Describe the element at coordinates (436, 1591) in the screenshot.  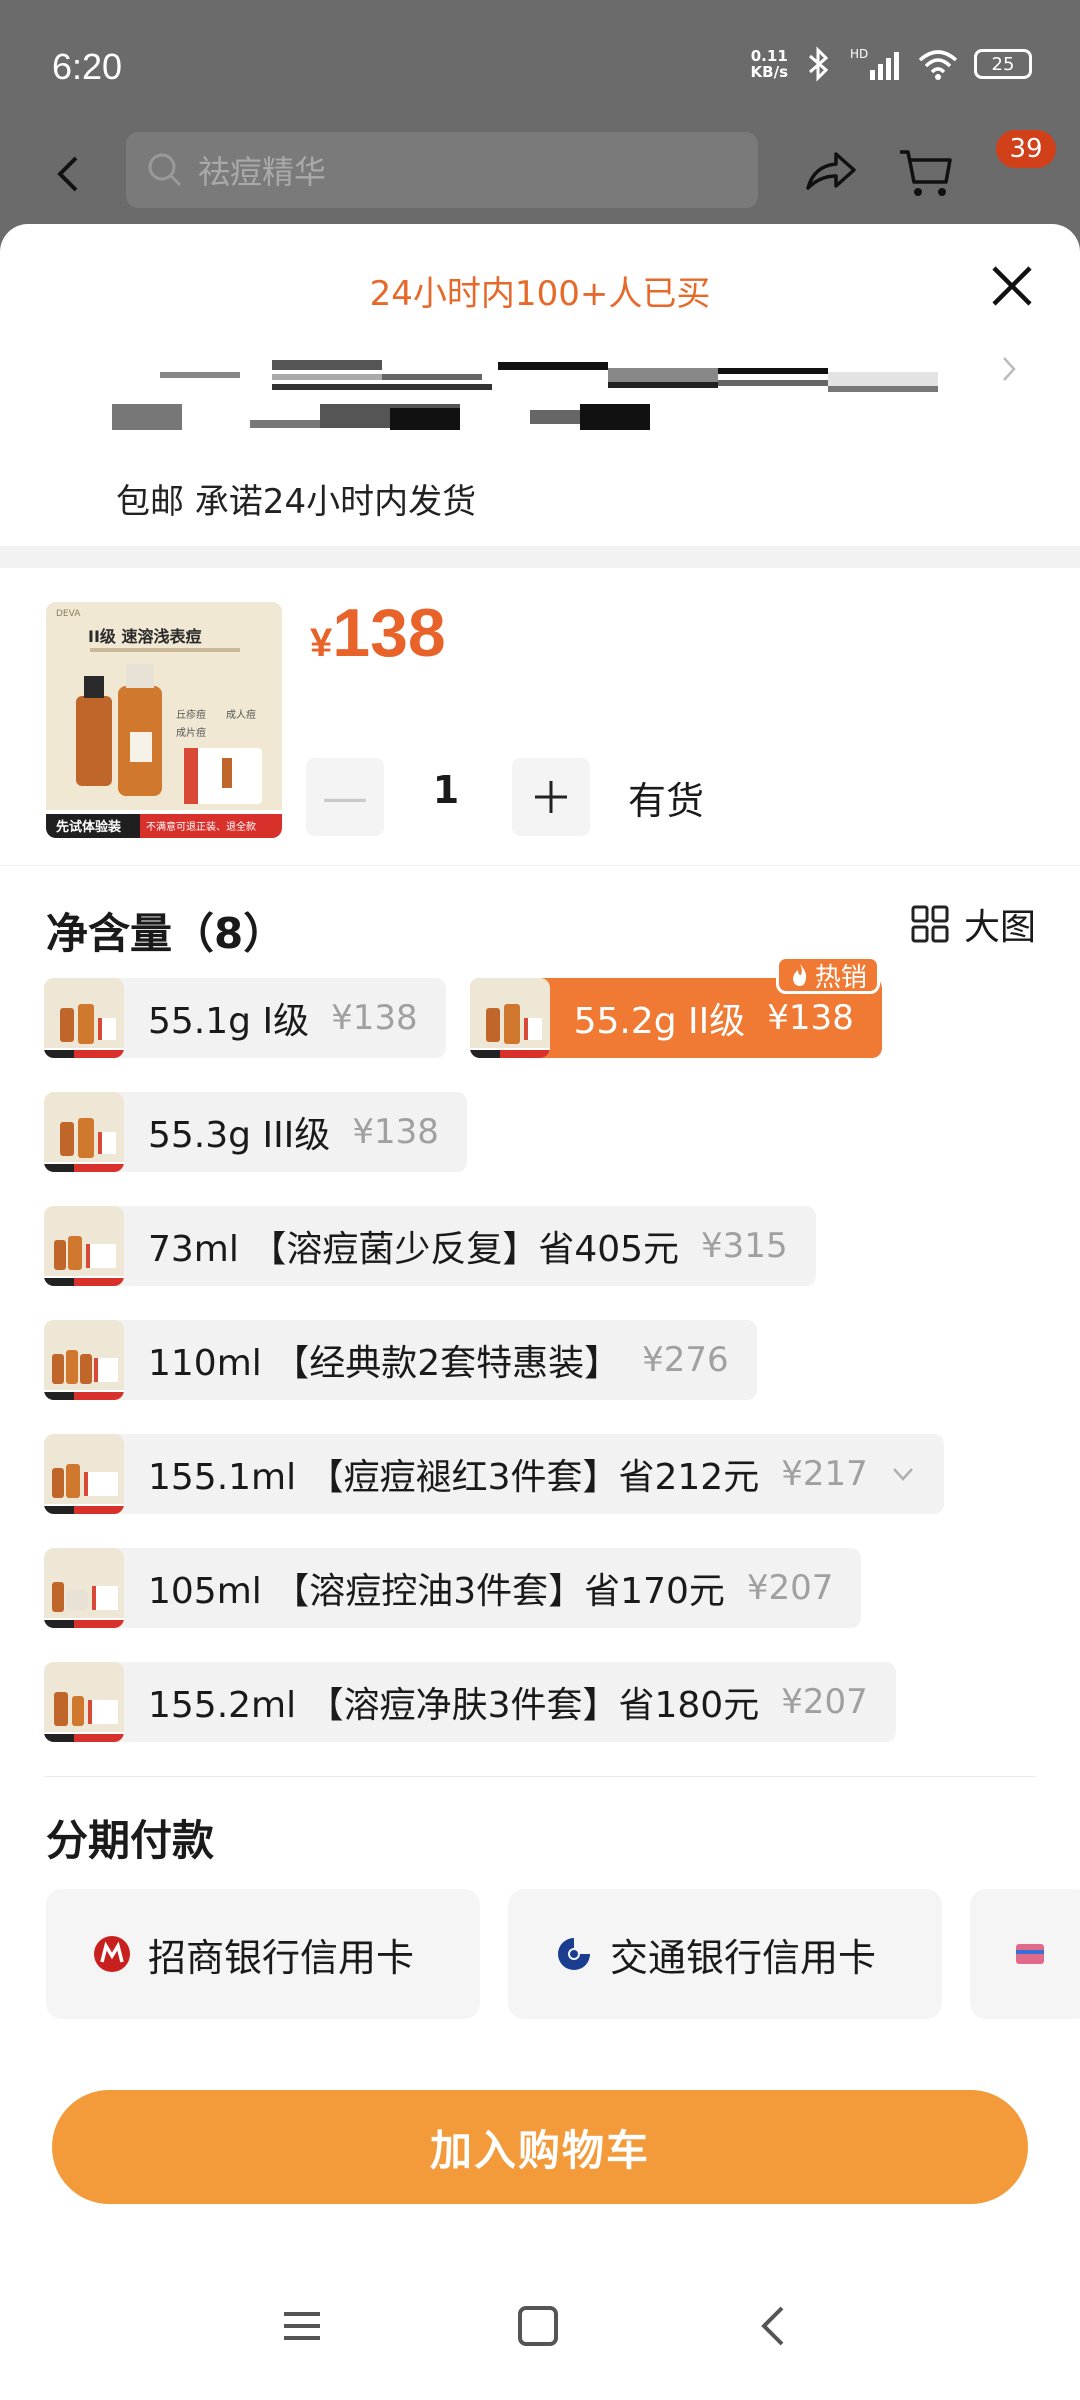
I see `option-label: 105ml 【溶痘控油3件套】省170元` at that location.